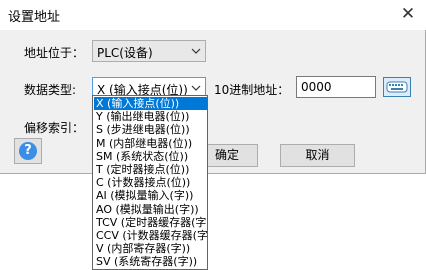  Describe the element at coordinates (150, 222) in the screenshot. I see `dropdown-option: TCV (定时器缓存器(字` at that location.